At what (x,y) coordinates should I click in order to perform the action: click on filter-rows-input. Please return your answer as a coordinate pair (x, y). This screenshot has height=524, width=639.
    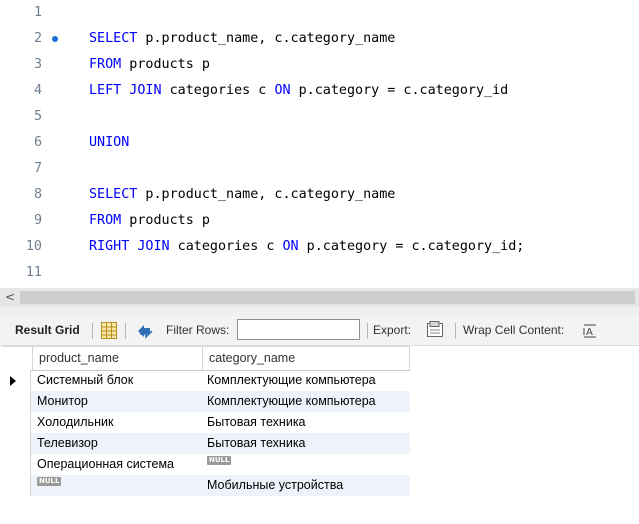
    Looking at the image, I should click on (298, 329).